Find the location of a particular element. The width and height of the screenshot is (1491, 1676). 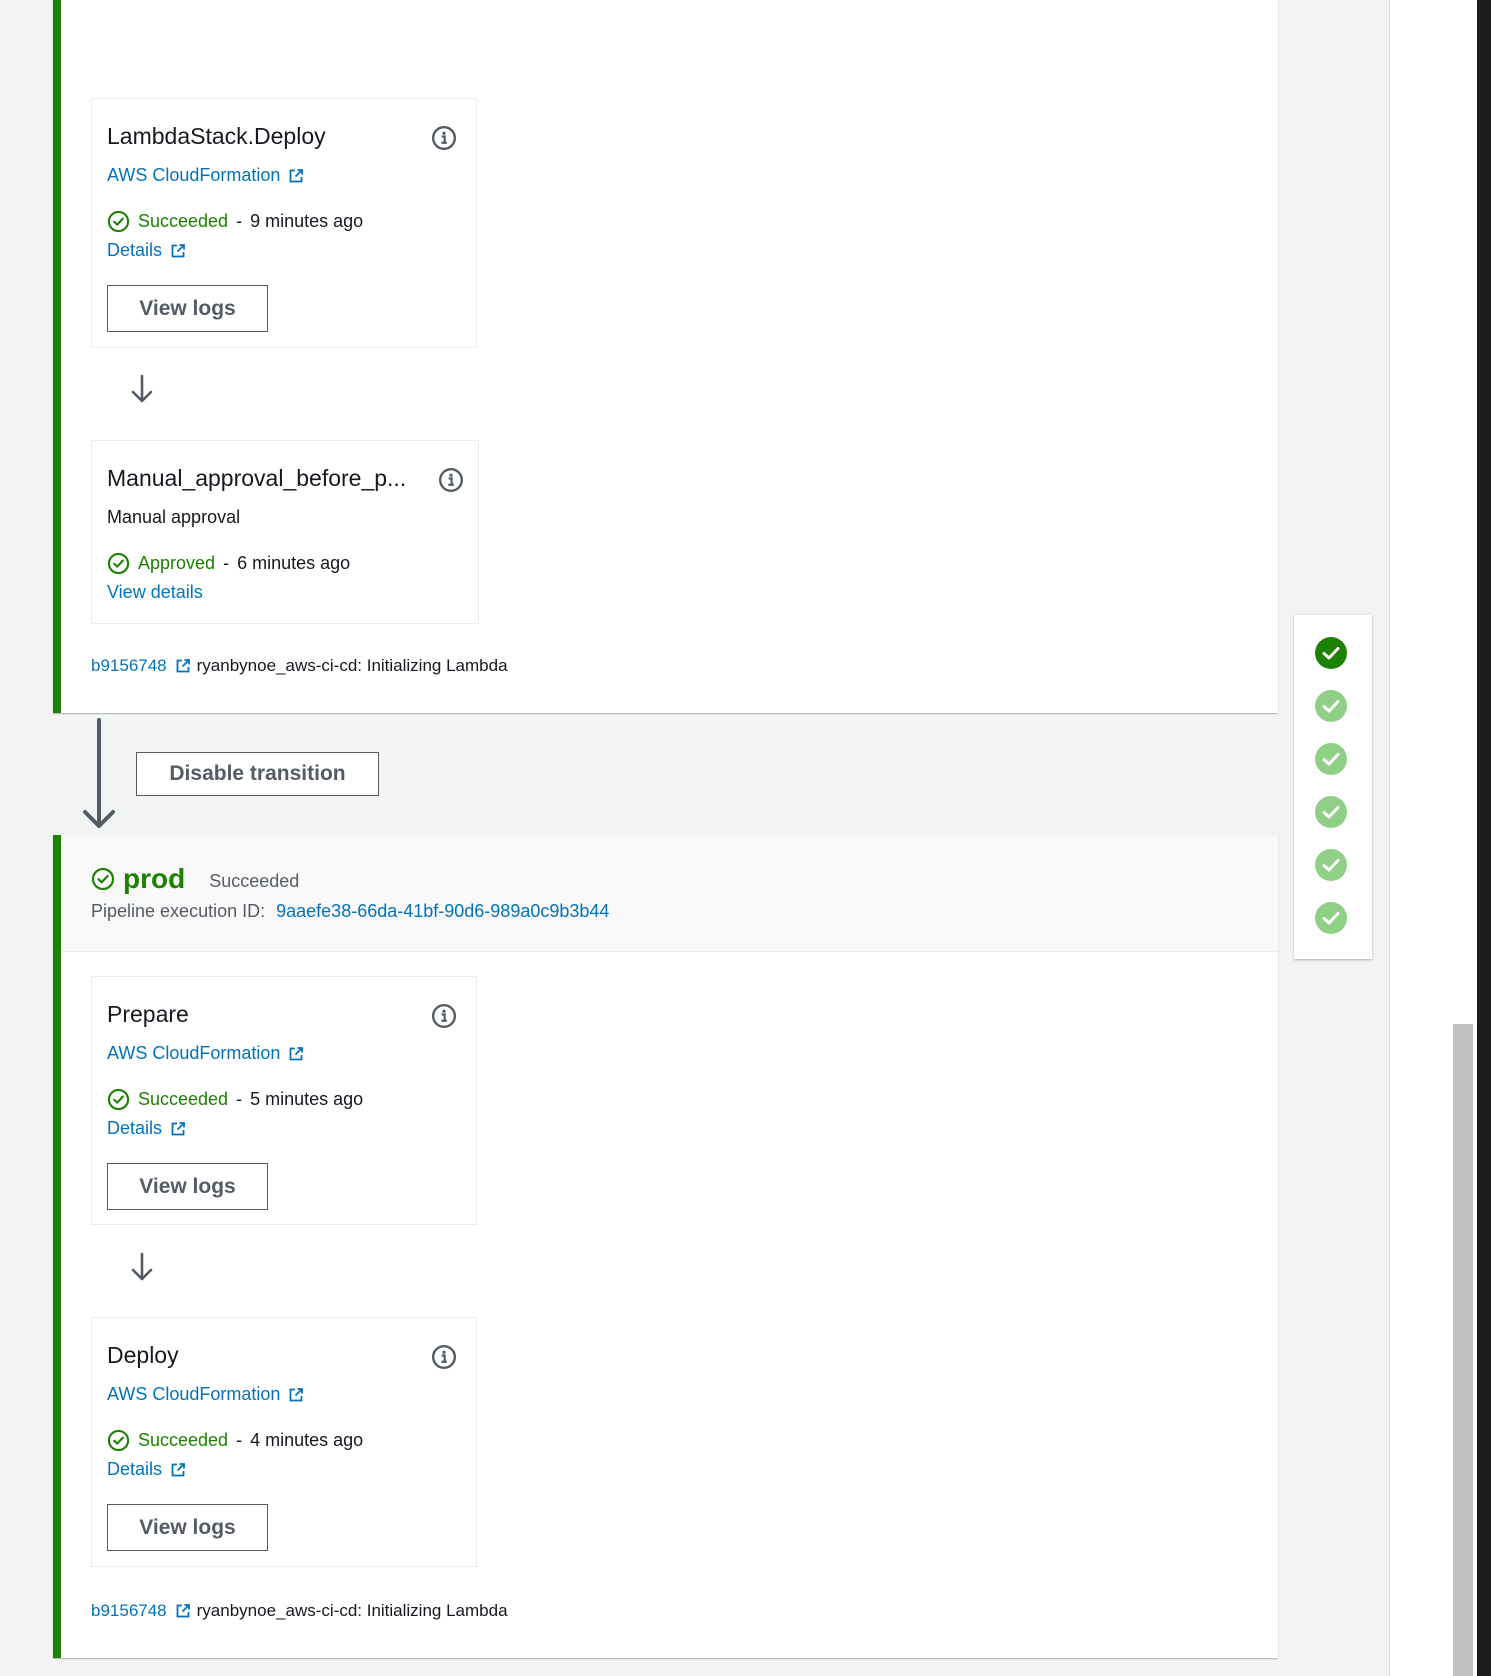

window-edge is located at coordinates (1484, 838).